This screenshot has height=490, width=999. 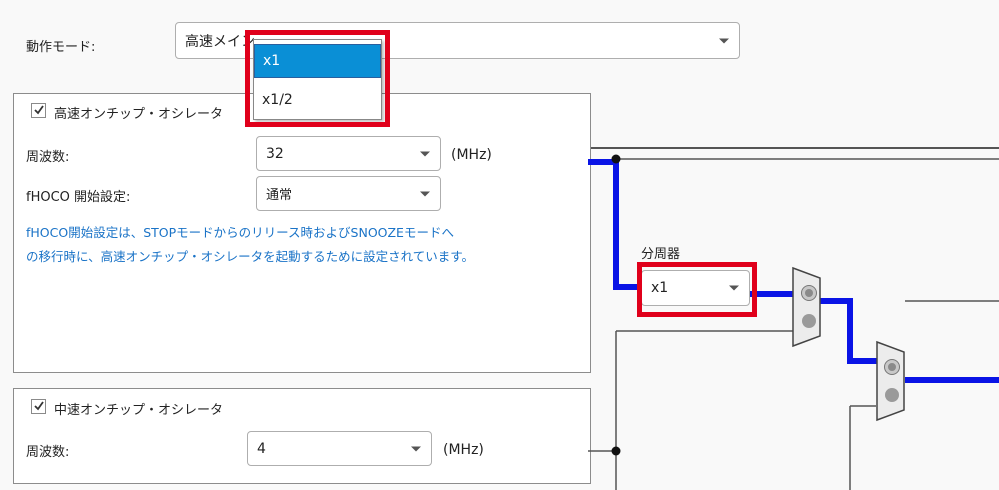 I want to click on fhoco-start-label: fHOCO 開始設定:, so click(x=78, y=197).